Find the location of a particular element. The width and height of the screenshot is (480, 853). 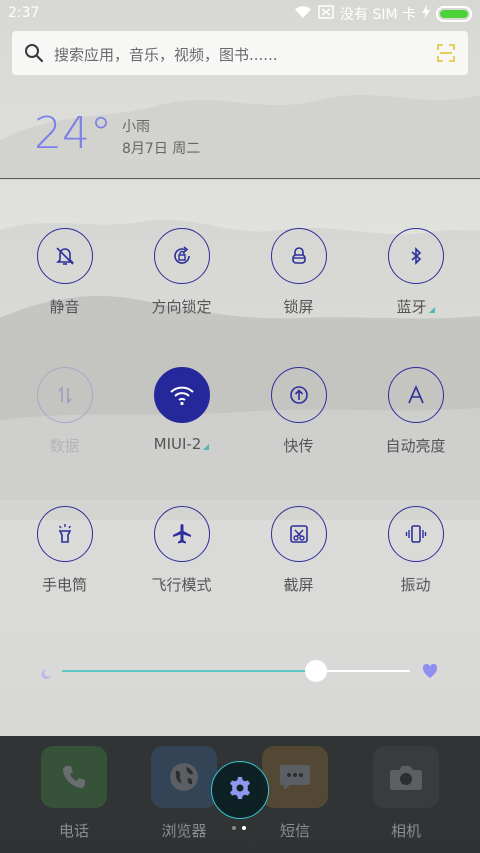

camera-icon is located at coordinates (406, 777).